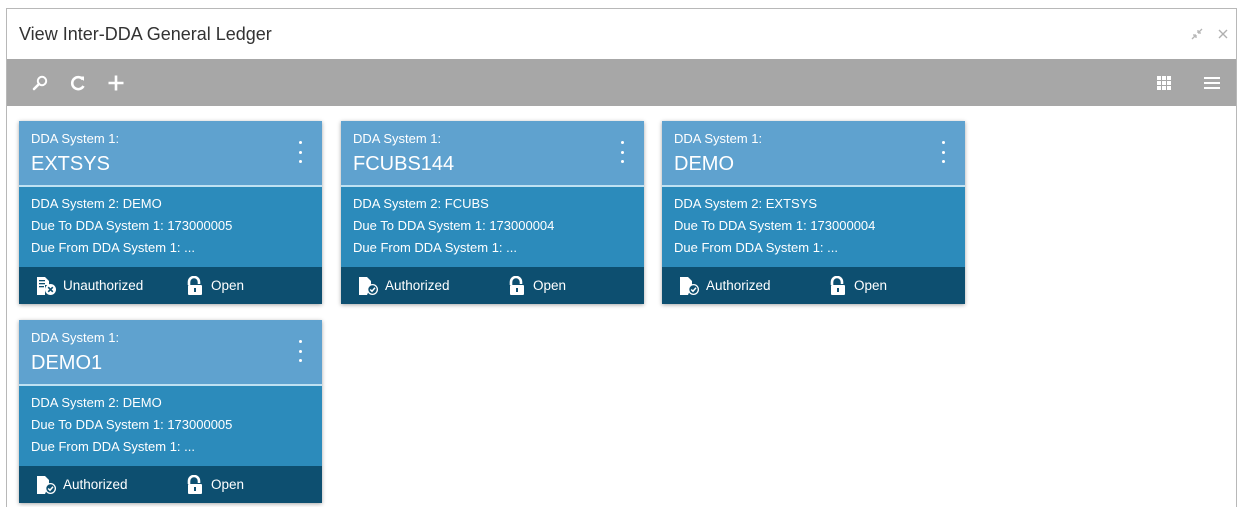  What do you see at coordinates (67, 363) in the screenshot?
I see `dda-system-1-value: DEMO1` at bounding box center [67, 363].